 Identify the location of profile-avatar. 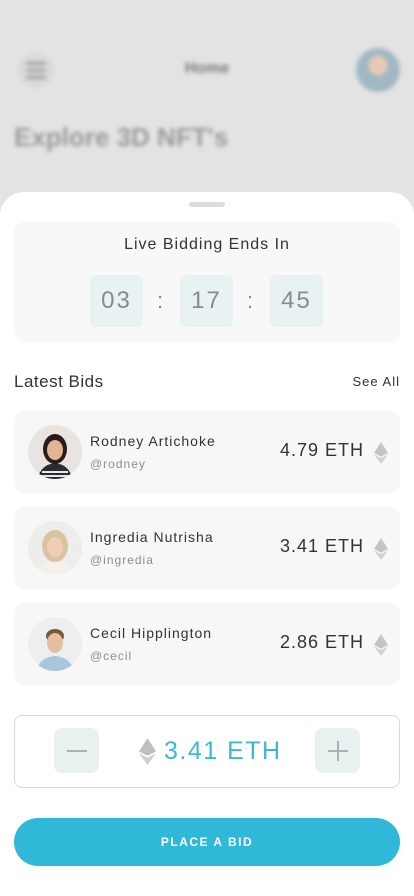
(378, 70).